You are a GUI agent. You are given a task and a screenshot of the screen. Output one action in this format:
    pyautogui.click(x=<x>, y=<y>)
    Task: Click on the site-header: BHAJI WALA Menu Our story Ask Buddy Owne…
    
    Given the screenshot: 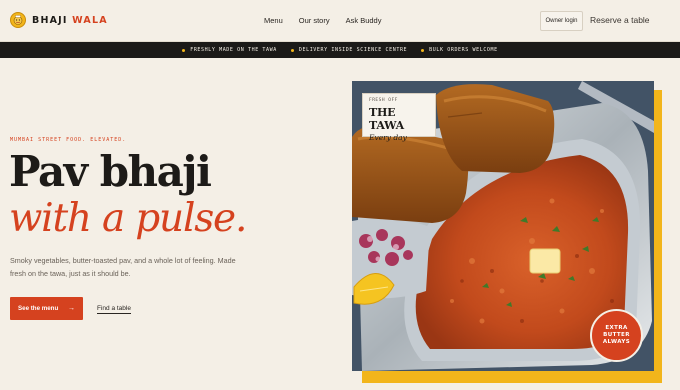 What is the action you would take?
    pyautogui.click(x=340, y=21)
    